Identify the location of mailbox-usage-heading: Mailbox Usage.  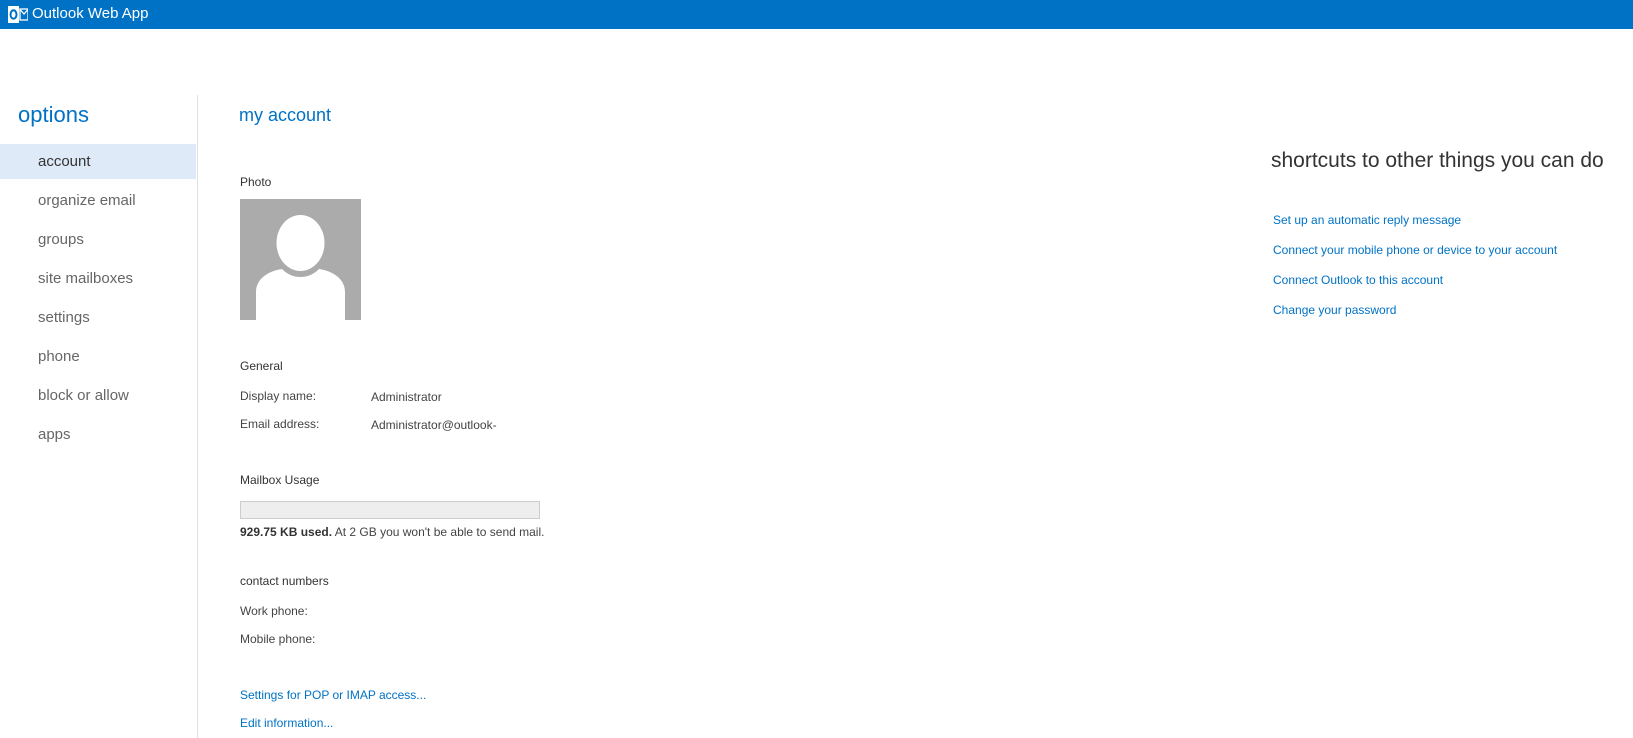
(280, 480).